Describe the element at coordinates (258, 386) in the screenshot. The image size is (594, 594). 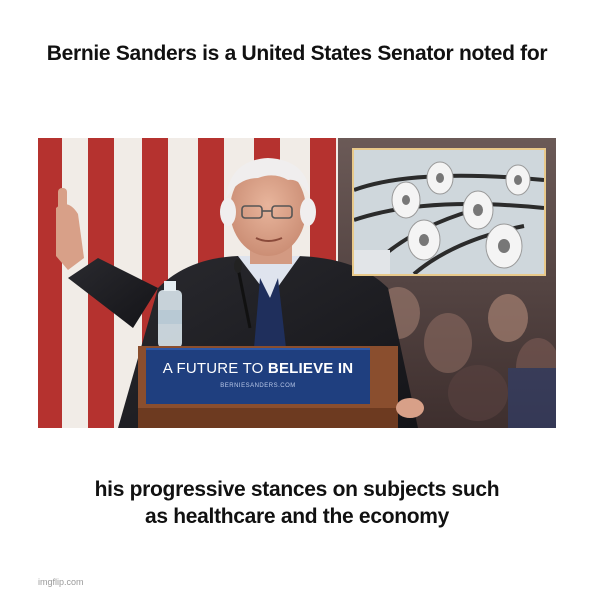
I see `podium-sign-url: BERNIESANDERS.COM` at that location.